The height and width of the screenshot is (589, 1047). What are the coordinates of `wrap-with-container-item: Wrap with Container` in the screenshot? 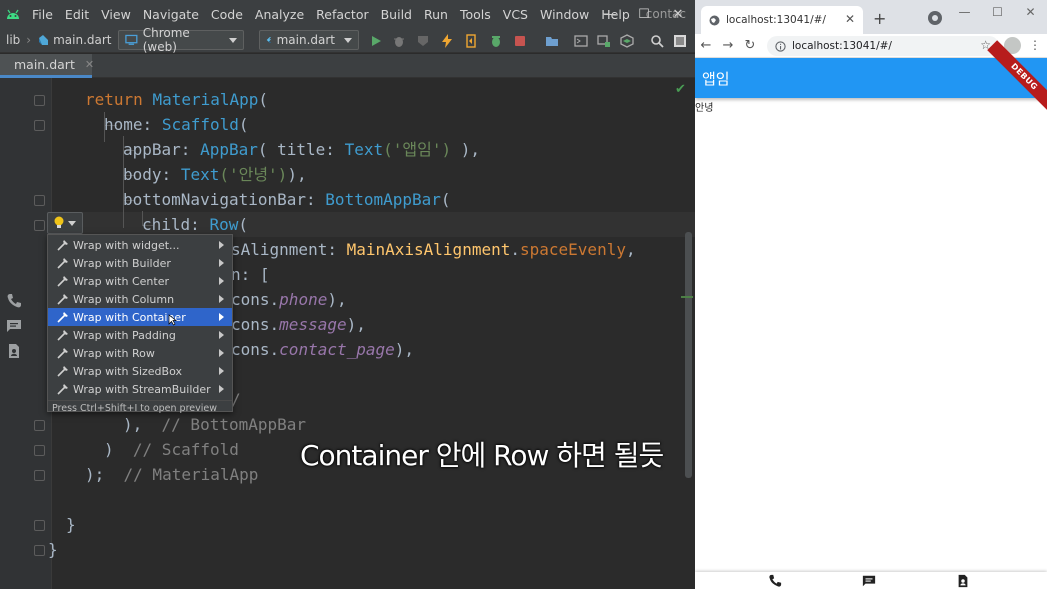 It's located at (140, 317).